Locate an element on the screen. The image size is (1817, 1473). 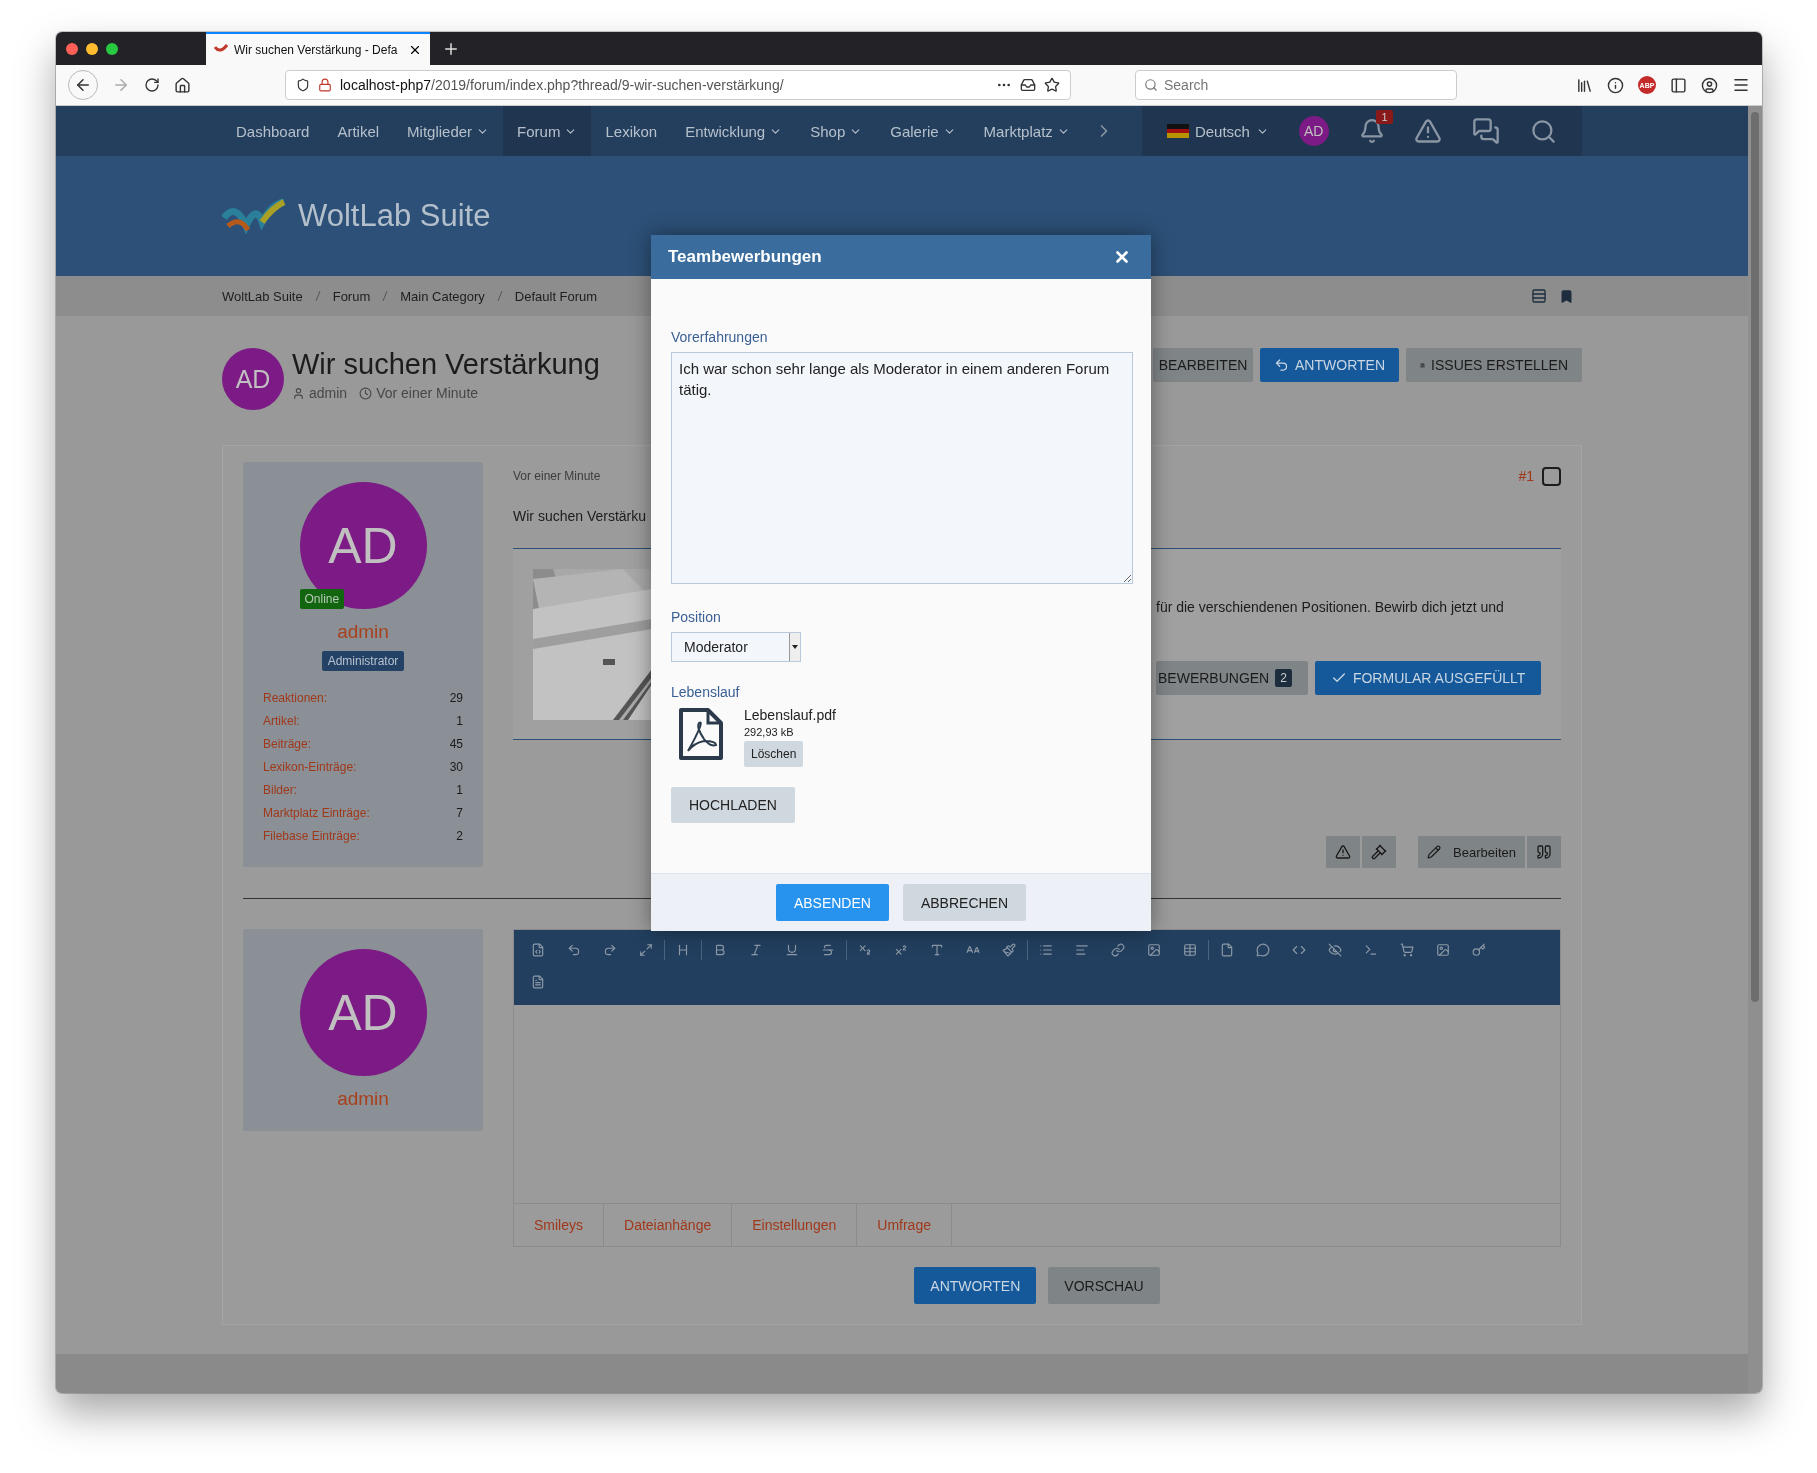
stat-value: 7 is located at coordinates (459, 814).